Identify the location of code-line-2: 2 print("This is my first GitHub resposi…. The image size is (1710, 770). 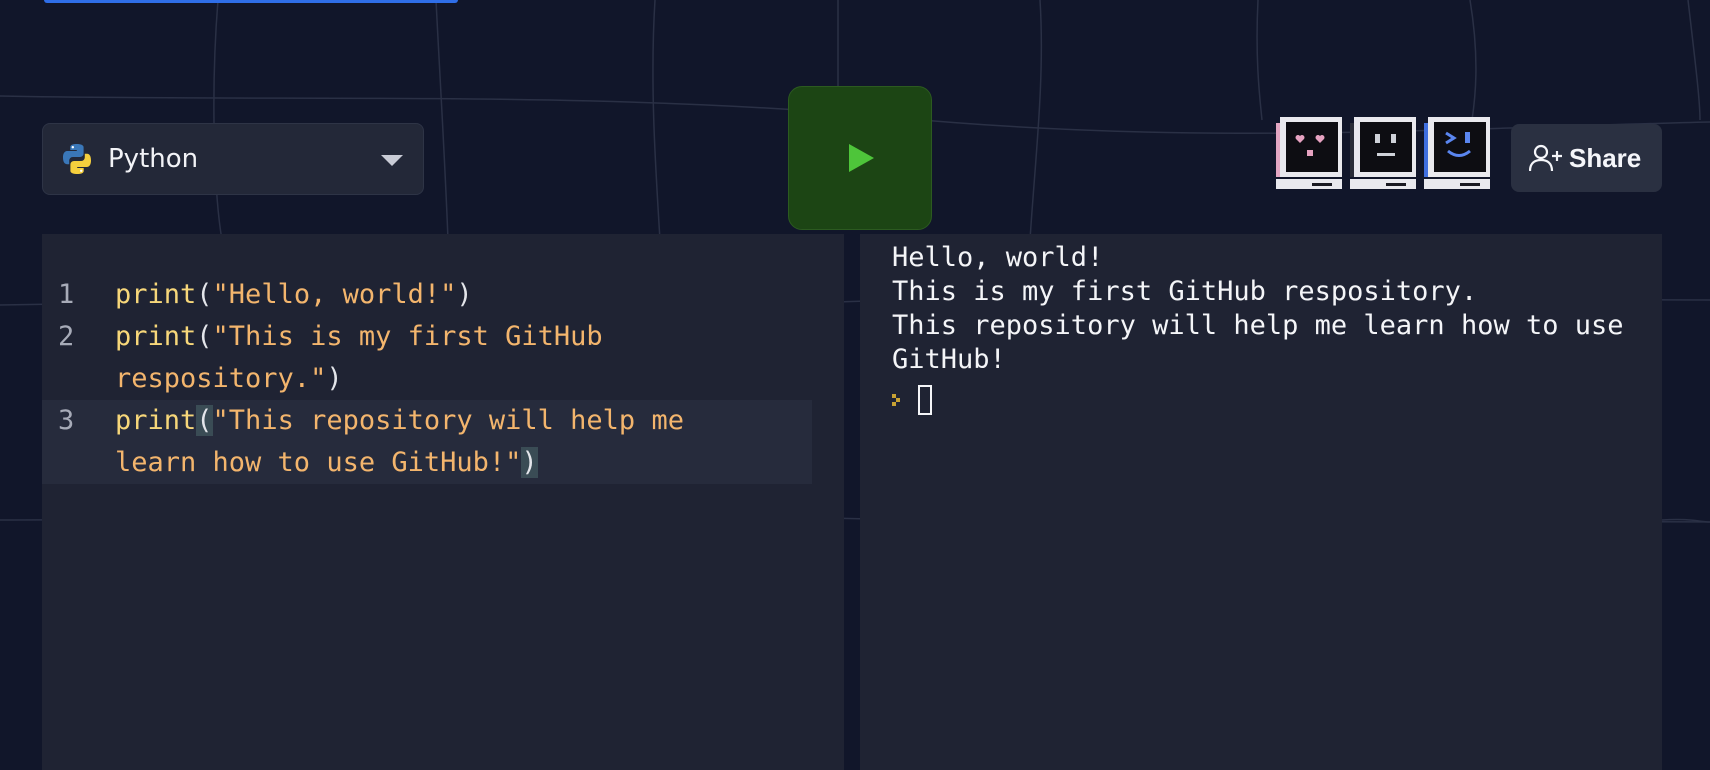
(427, 358).